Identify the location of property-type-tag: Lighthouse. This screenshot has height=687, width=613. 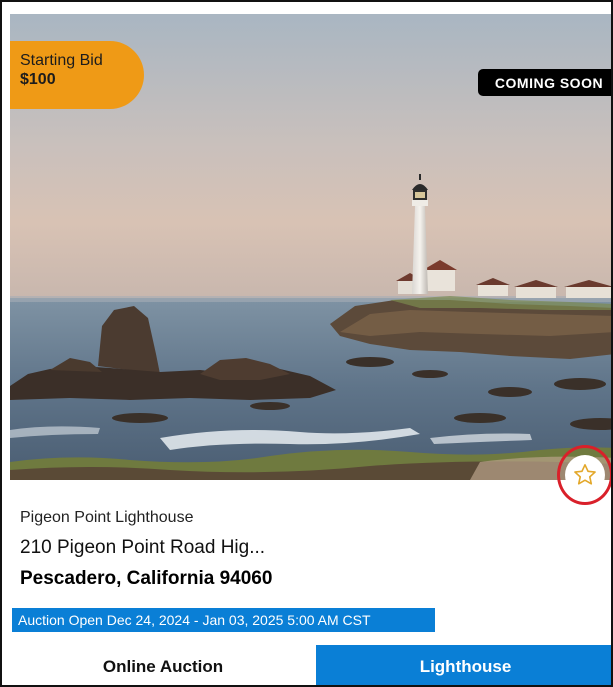
(463, 665).